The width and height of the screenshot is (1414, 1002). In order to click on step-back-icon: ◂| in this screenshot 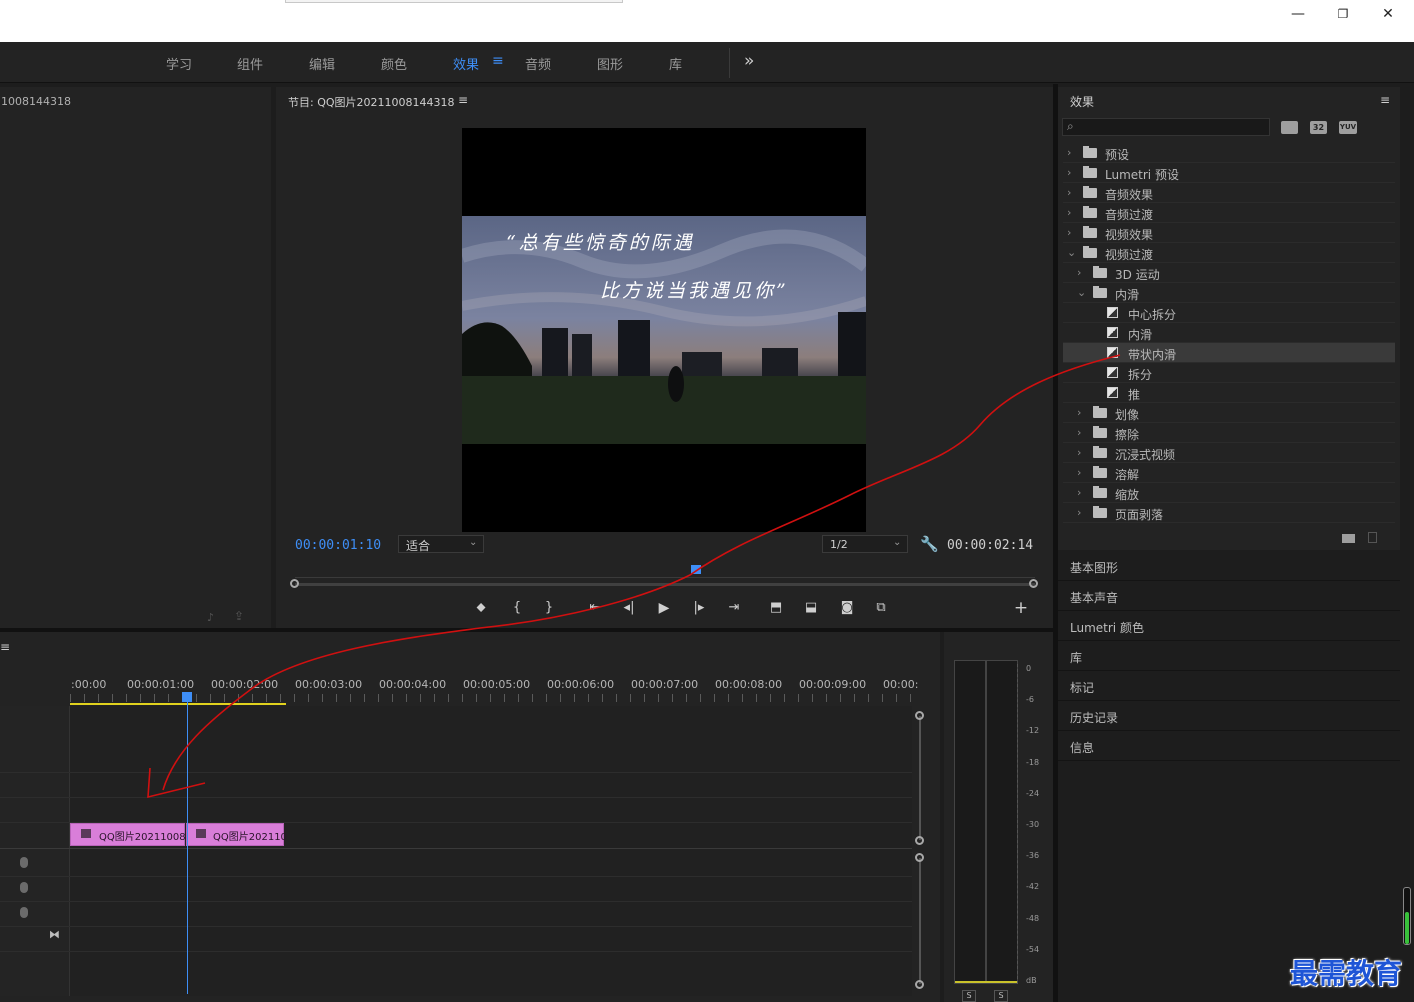, I will do `click(629, 607)`.